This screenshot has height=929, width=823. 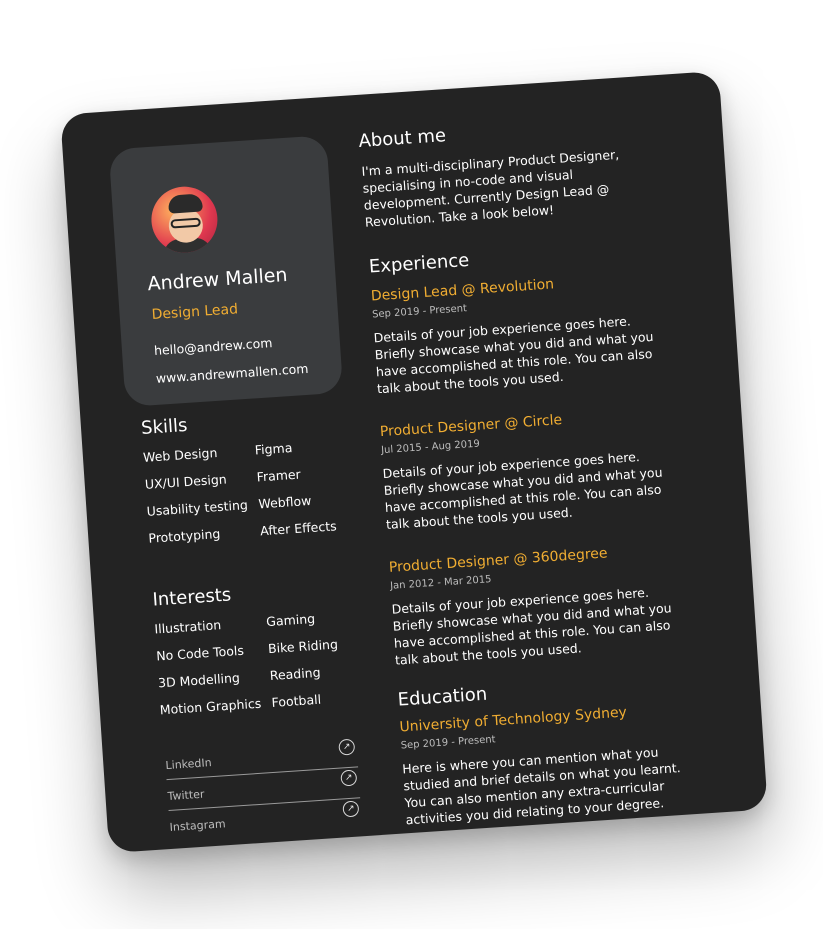 I want to click on interest-item: Motion Graphics, so click(x=210, y=706).